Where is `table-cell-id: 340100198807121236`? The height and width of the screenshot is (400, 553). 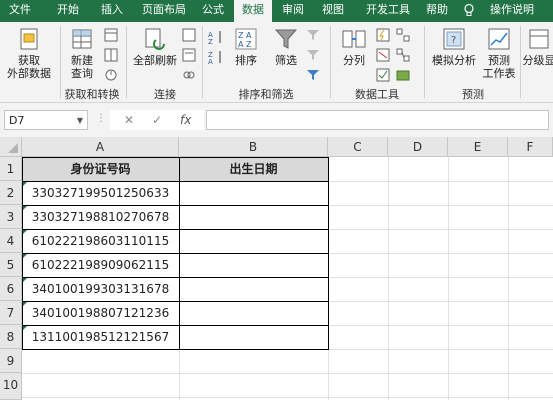
table-cell-id: 340100198807121236 is located at coordinates (100, 313).